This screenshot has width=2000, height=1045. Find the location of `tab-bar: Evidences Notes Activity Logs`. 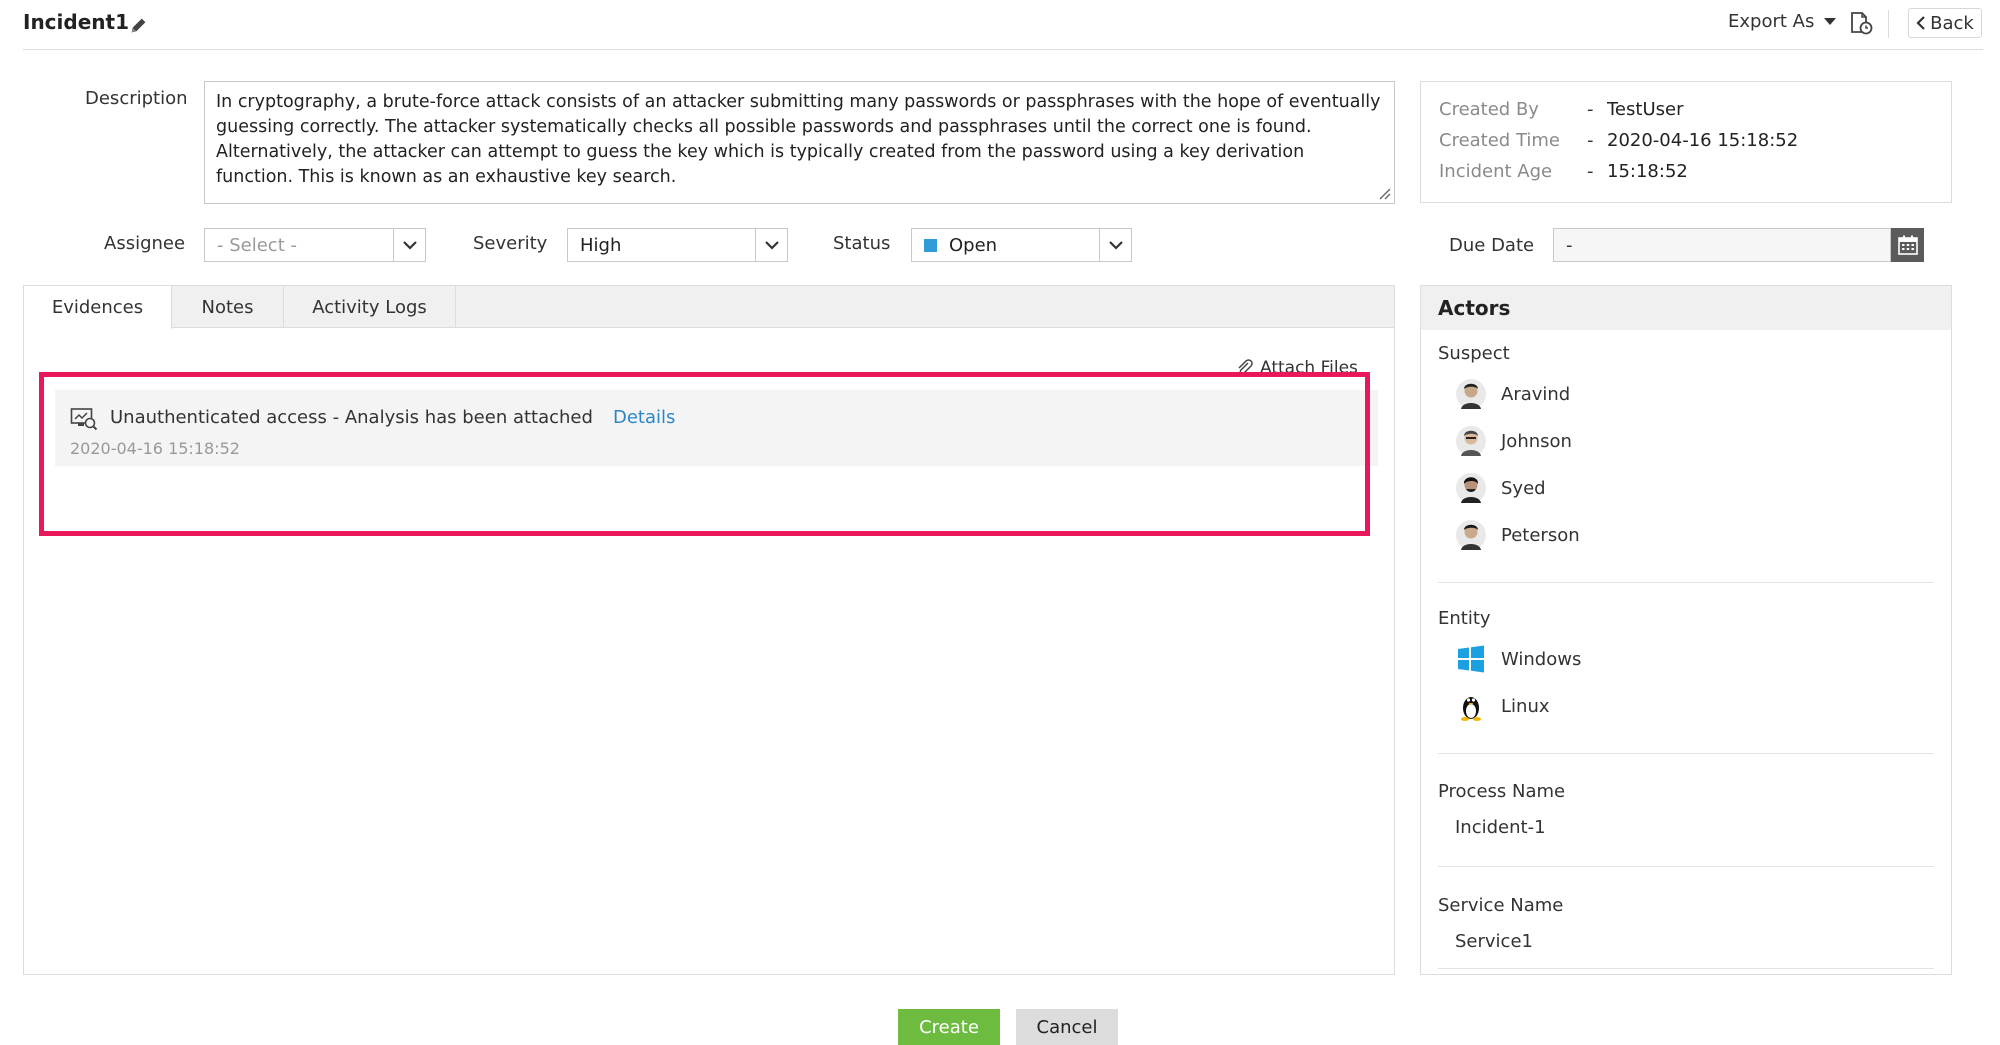

tab-bar: Evidences Notes Activity Logs is located at coordinates (709, 307).